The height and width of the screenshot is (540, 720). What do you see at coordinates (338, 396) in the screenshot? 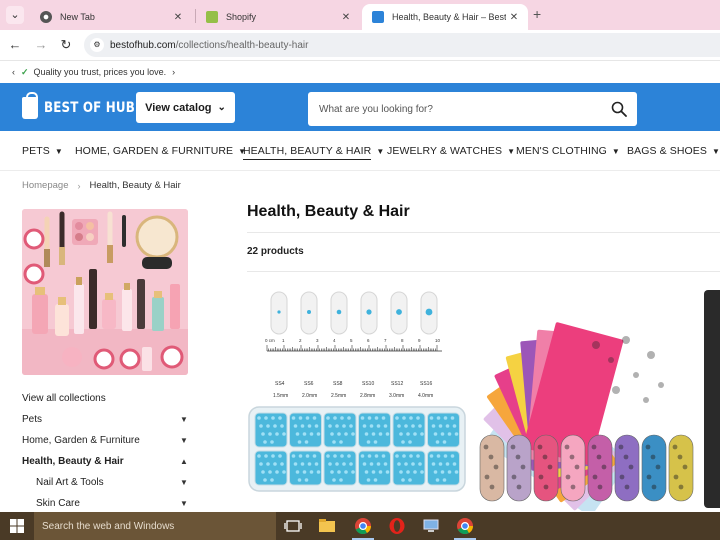
I see `size-mm-label: 2.5mm` at bounding box center [338, 396].